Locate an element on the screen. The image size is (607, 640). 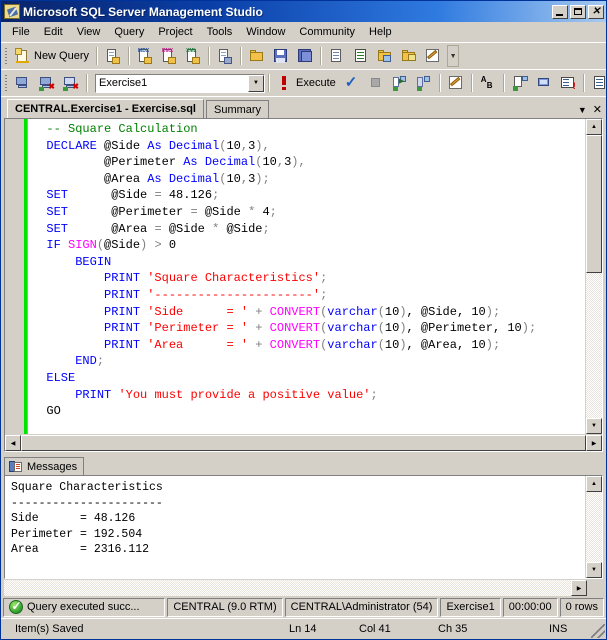
new-xmla-query-button: XML is located at coordinates (193, 56).